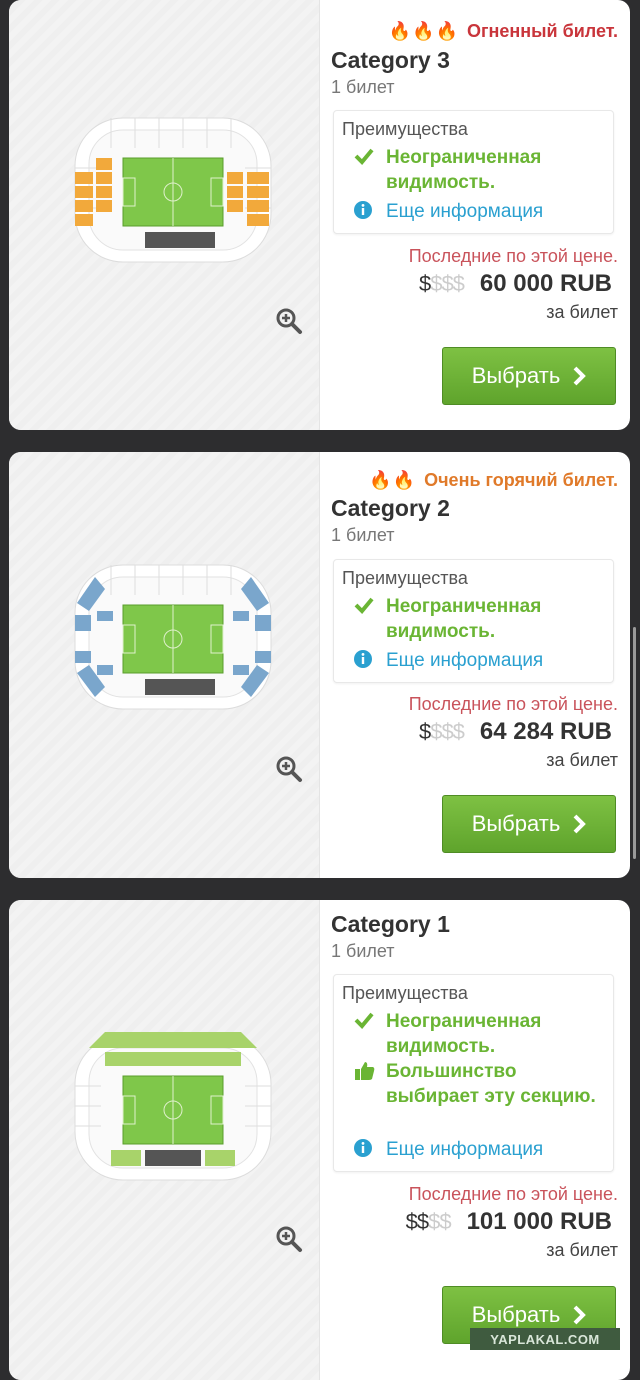 Image resolution: width=640 pixels, height=1380 pixels. What do you see at coordinates (634, 743) in the screenshot?
I see `scrollbar` at bounding box center [634, 743].